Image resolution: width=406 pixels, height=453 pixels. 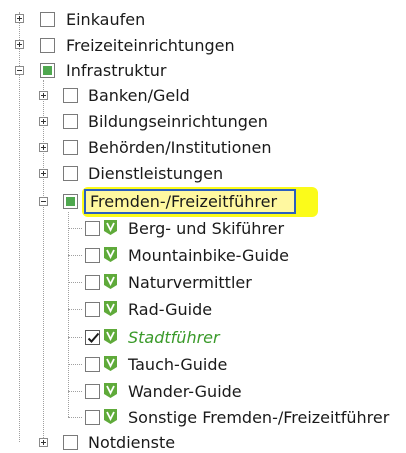 I want to click on checkbox-wander-guide, so click(x=92, y=391).